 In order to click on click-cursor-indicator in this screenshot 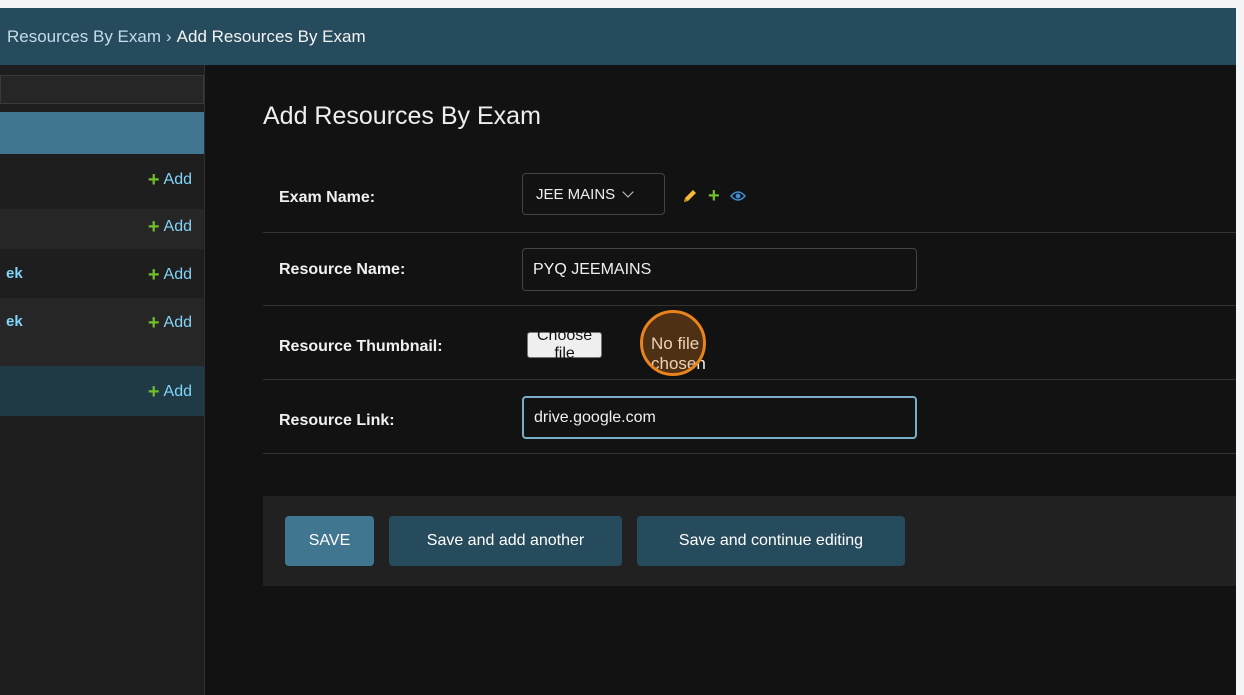, I will do `click(673, 343)`.